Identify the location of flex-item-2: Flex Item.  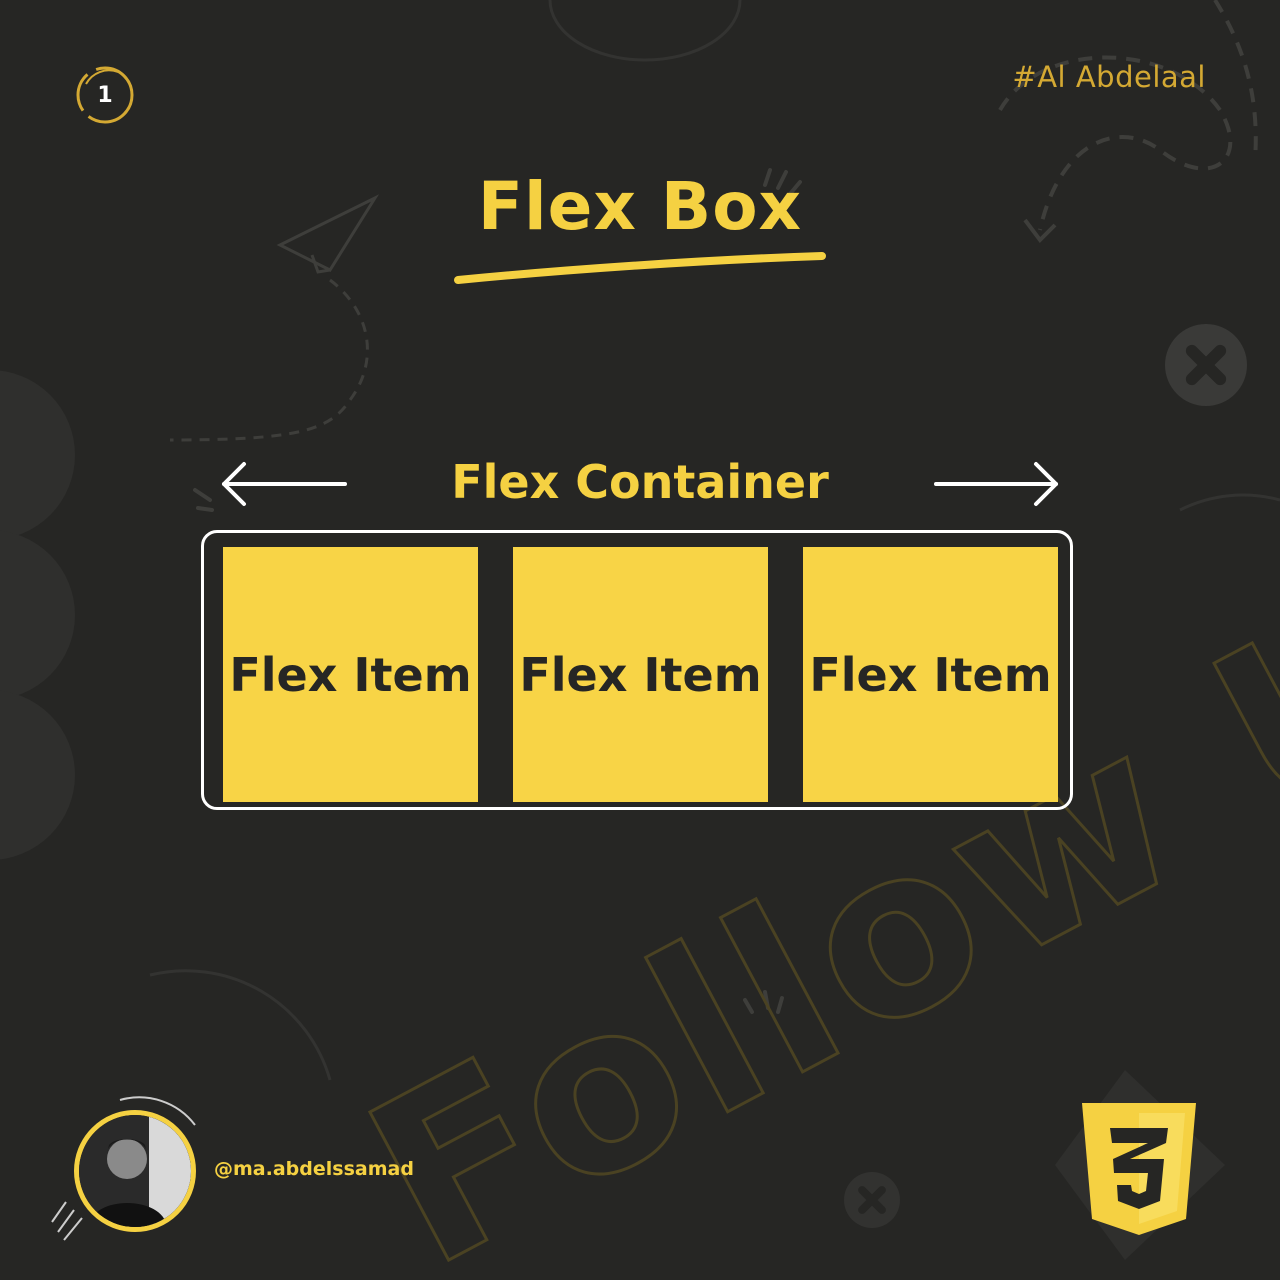
(640, 674).